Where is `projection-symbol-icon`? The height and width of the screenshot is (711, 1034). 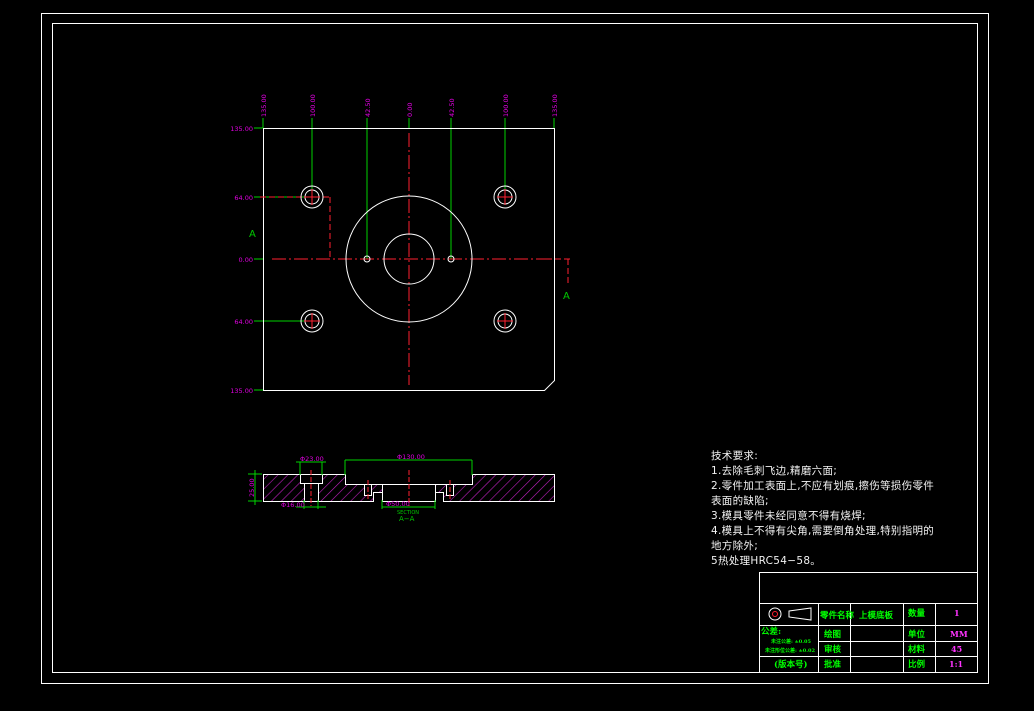 projection-symbol-icon is located at coordinates (790, 614).